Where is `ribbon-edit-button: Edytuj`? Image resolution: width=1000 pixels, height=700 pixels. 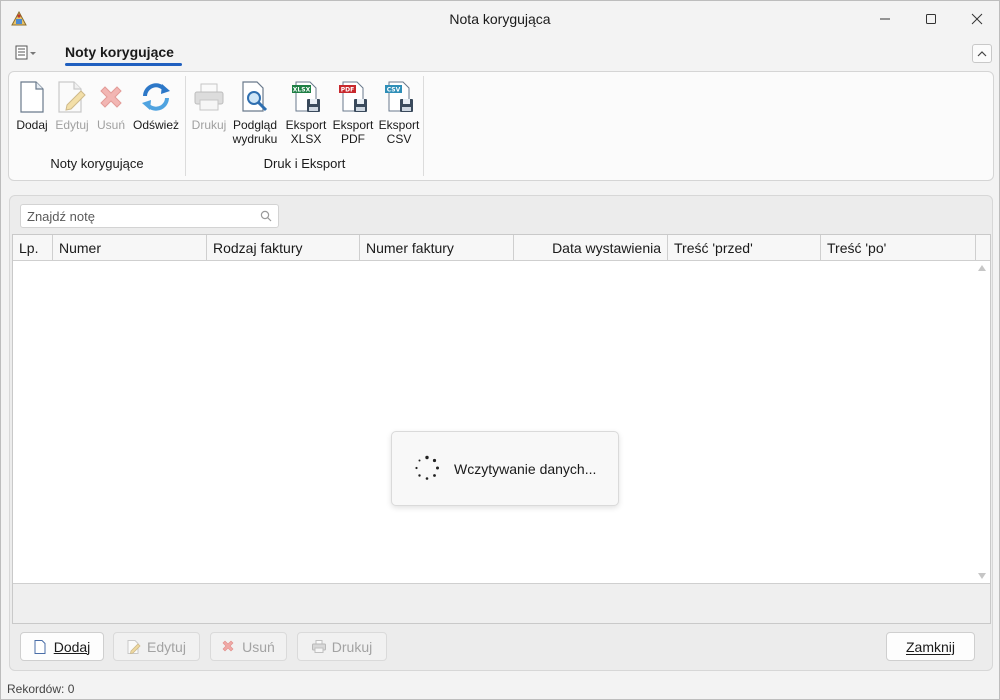 ribbon-edit-button: Edytuj is located at coordinates (72, 106).